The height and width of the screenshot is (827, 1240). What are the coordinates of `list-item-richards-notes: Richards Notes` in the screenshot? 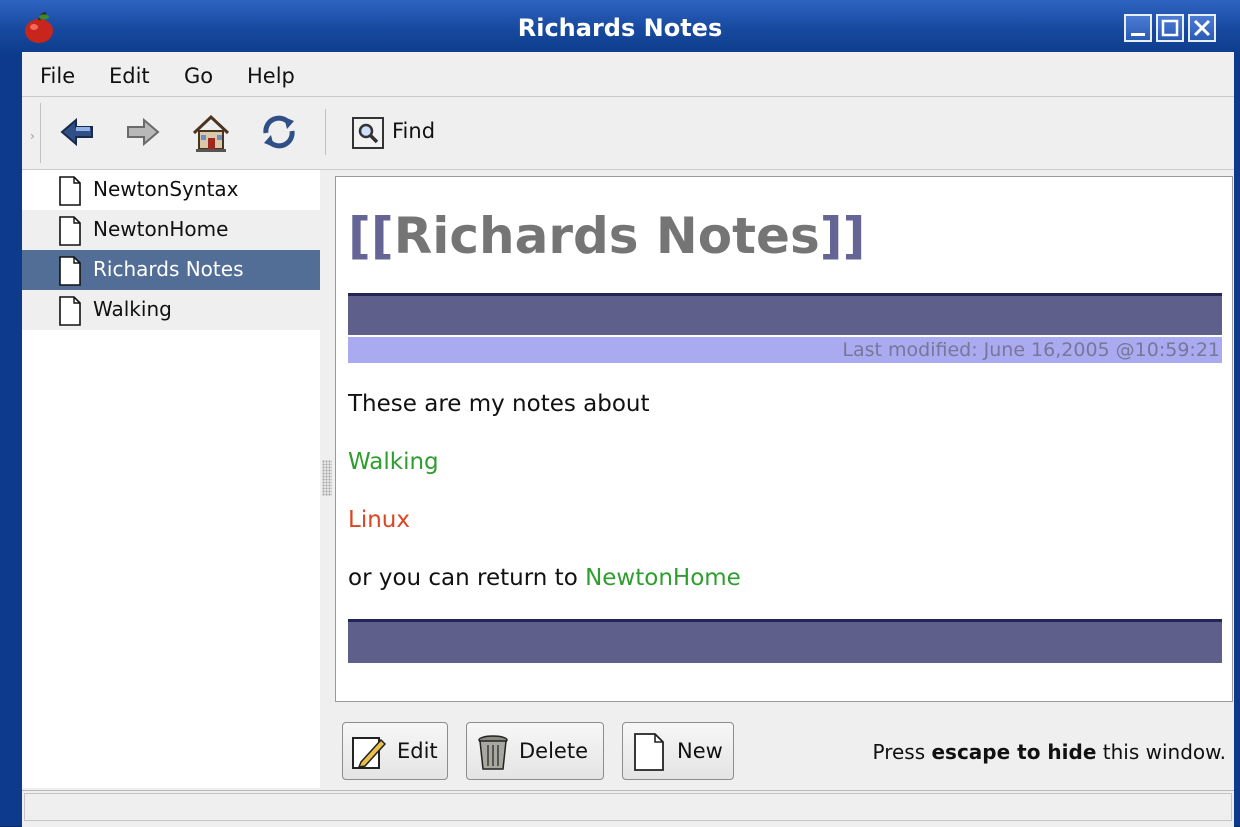 It's located at (171, 270).